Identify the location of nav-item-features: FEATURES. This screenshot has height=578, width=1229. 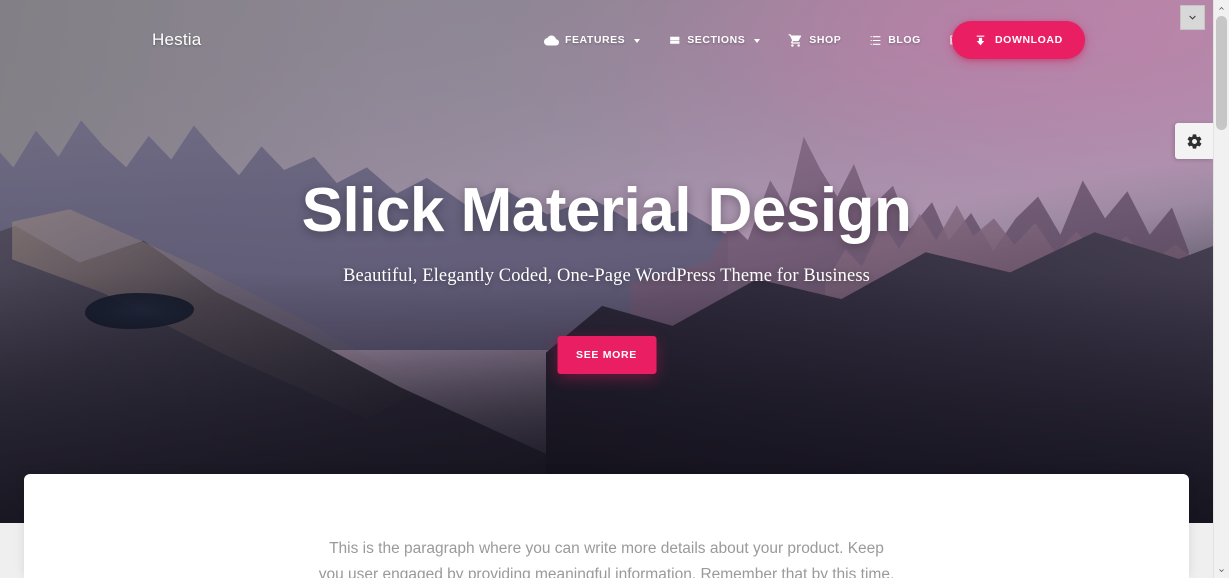
(592, 40).